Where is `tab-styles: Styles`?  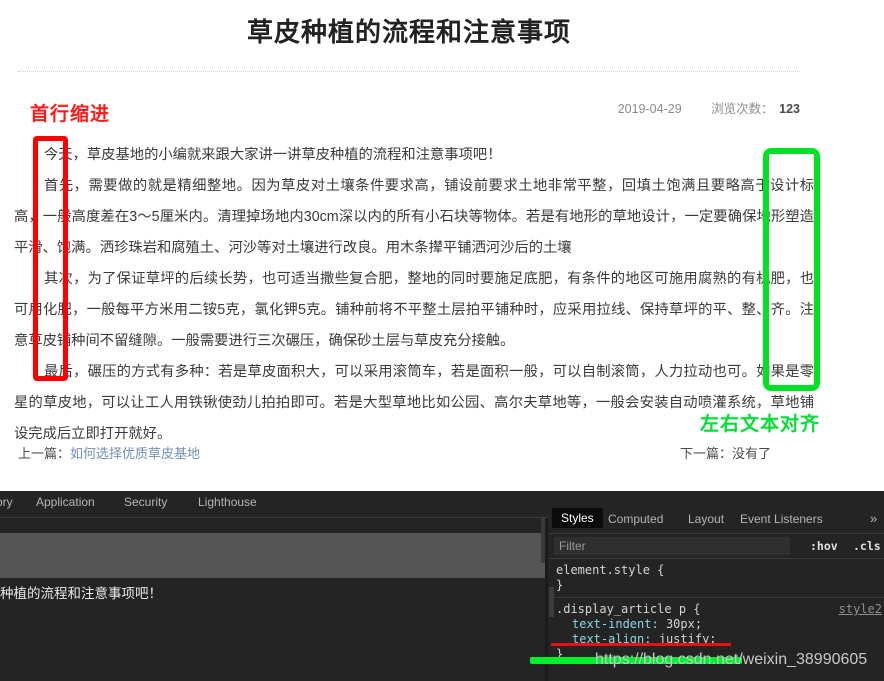
tab-styles: Styles is located at coordinates (577, 518).